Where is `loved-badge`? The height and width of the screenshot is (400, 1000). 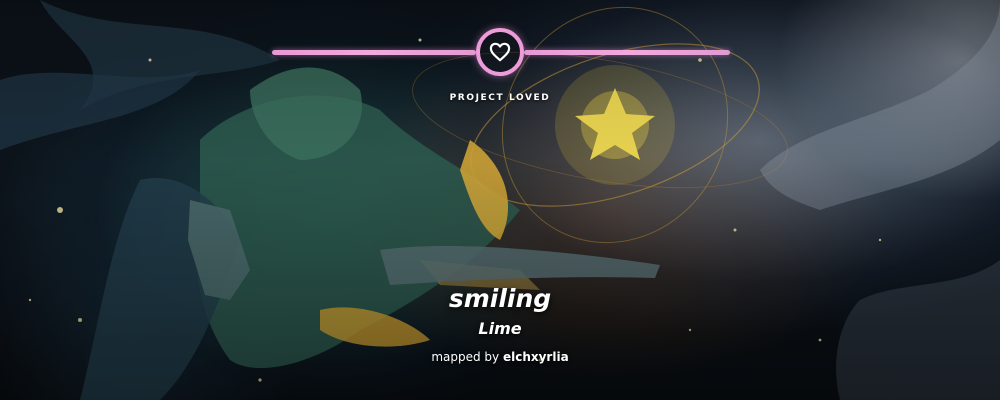
loved-badge is located at coordinates (500, 52).